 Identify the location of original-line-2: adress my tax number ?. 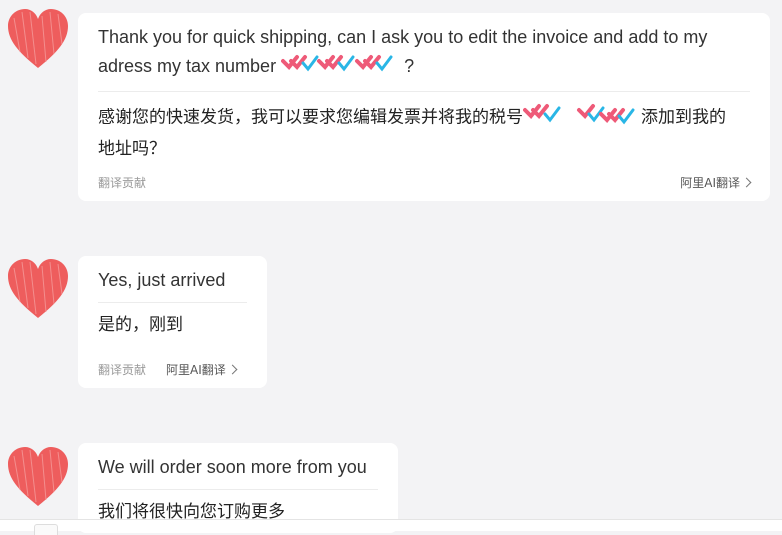
(424, 67).